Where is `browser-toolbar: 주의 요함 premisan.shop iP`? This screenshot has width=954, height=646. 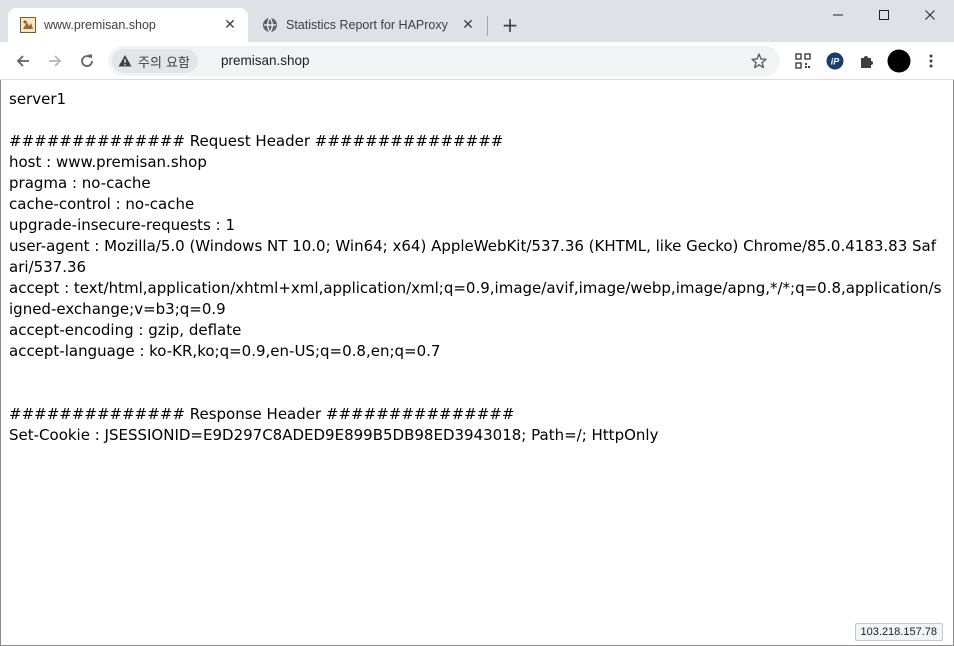
browser-toolbar: 주의 요함 premisan.shop iP is located at coordinates (477, 61).